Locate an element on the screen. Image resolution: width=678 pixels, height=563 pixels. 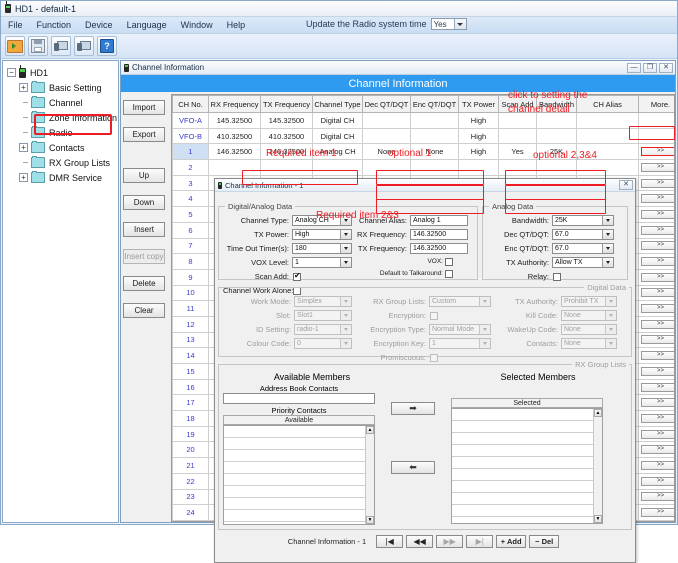
cell-bw: 25K is located at coordinates (556, 152).